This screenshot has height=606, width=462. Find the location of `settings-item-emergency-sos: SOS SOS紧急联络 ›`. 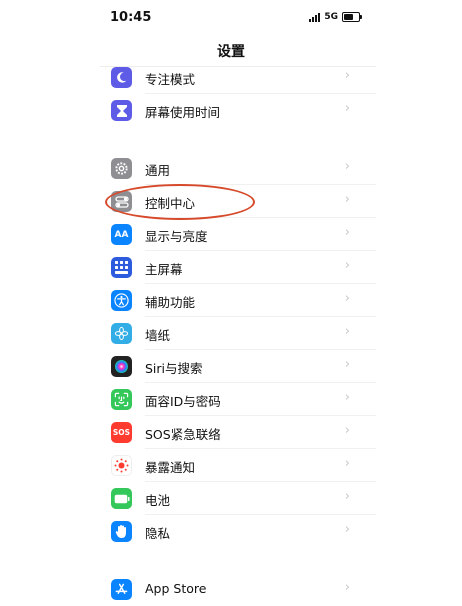

settings-item-emergency-sos: SOS SOS紧急联络 › is located at coordinates (238, 432).